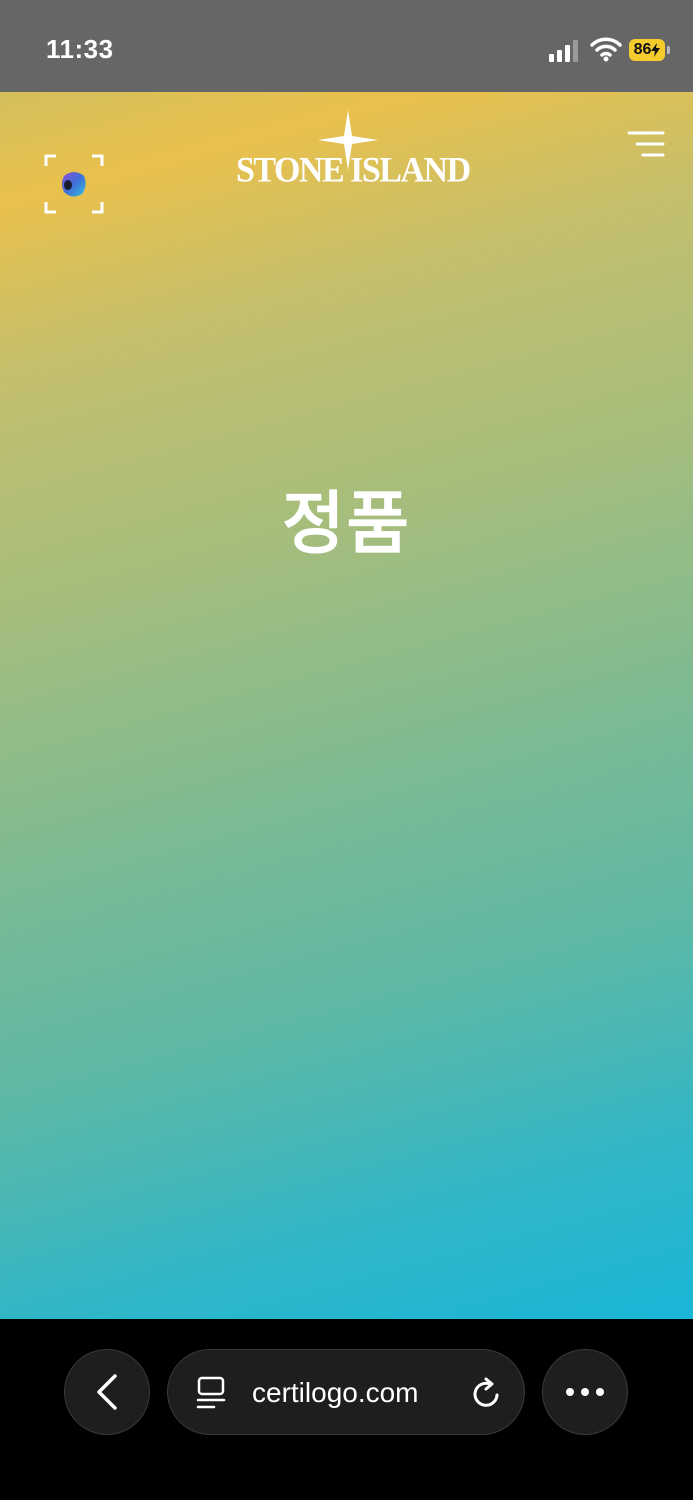  Describe the element at coordinates (74, 184) in the screenshot. I see `scan-camera-icon` at that location.